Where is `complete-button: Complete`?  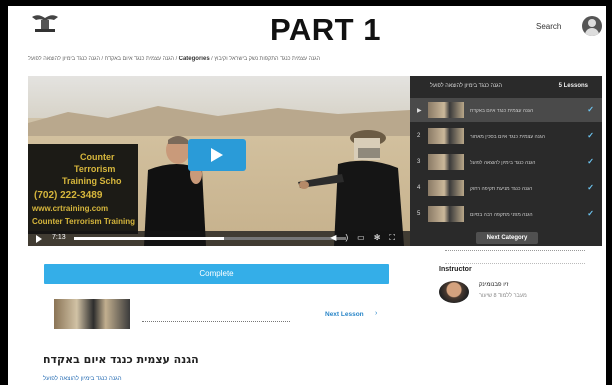 complete-button: Complete is located at coordinates (216, 274).